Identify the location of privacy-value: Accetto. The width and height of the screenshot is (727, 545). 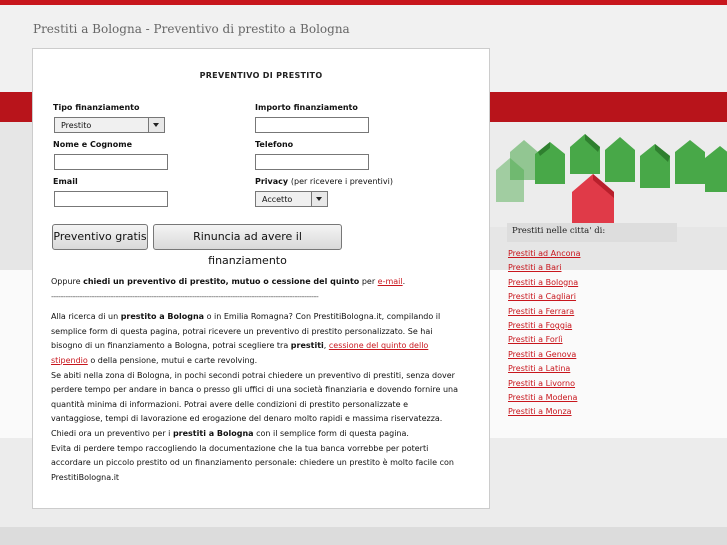
(277, 199).